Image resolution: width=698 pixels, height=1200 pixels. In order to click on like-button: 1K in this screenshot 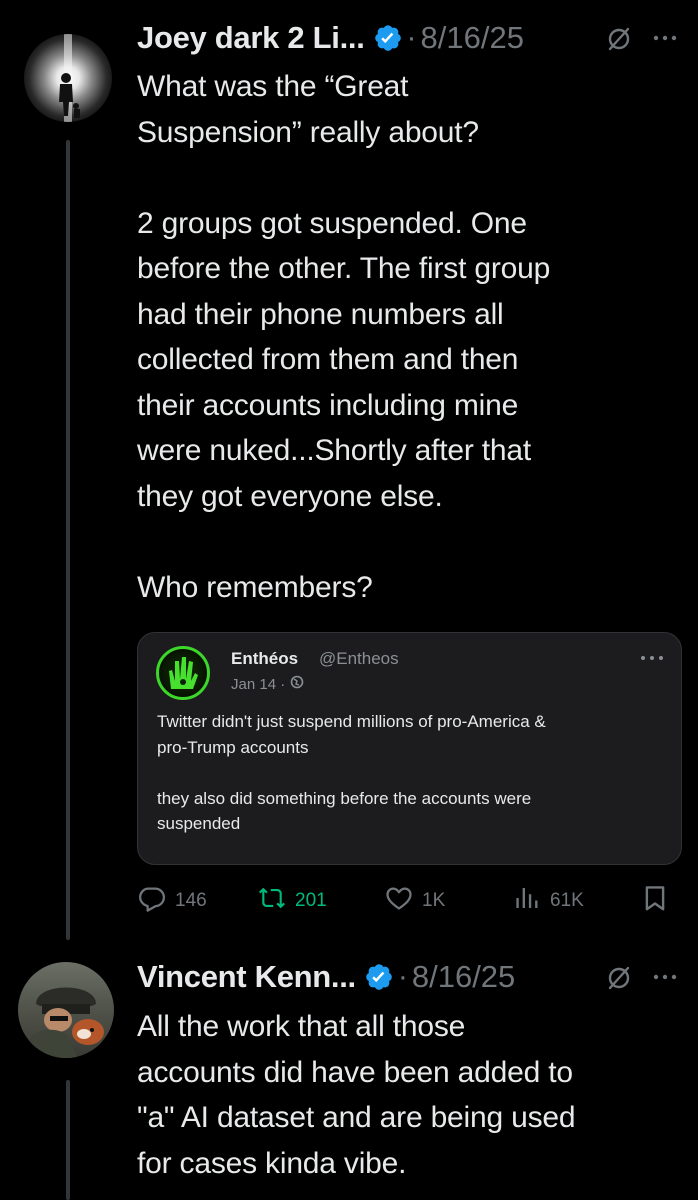, I will do `click(414, 901)`.